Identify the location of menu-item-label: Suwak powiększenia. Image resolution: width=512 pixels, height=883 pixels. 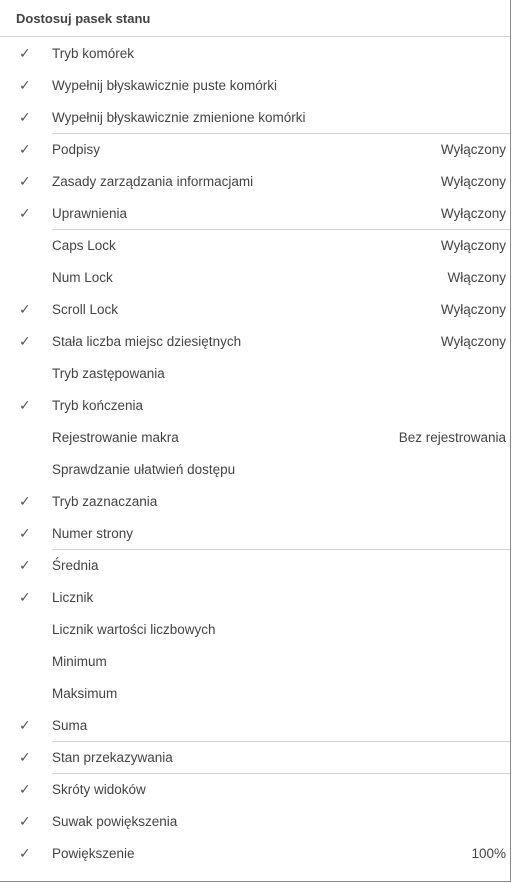
(115, 821).